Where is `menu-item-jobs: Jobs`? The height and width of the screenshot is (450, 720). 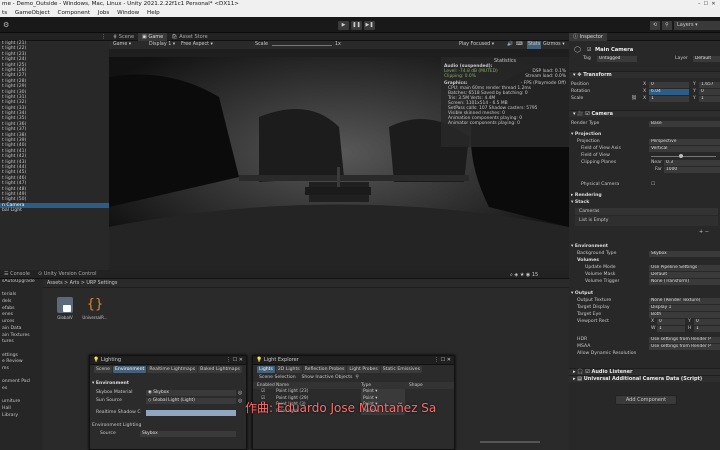 menu-item-jobs: Jobs is located at coordinates (104, 13).